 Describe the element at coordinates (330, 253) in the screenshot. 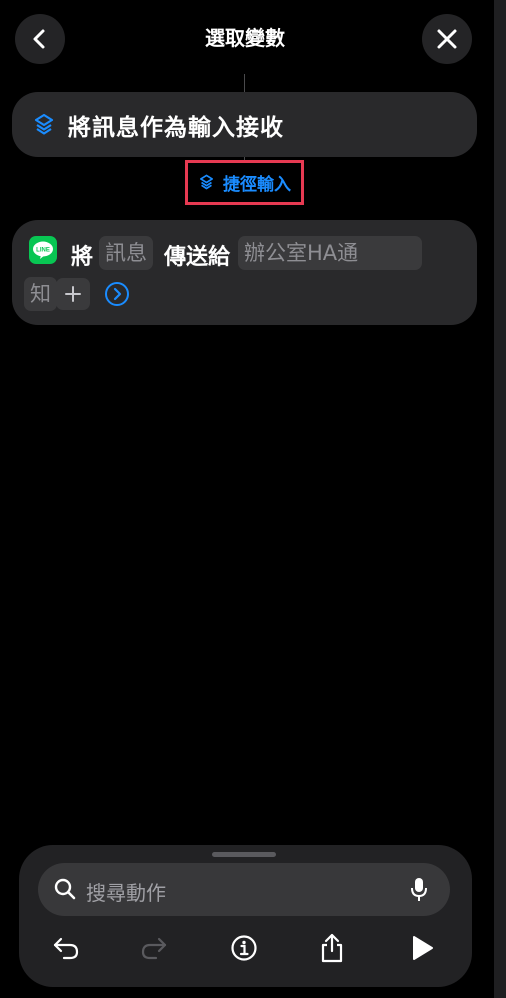

I see `target-token: 辦公室HA通` at that location.